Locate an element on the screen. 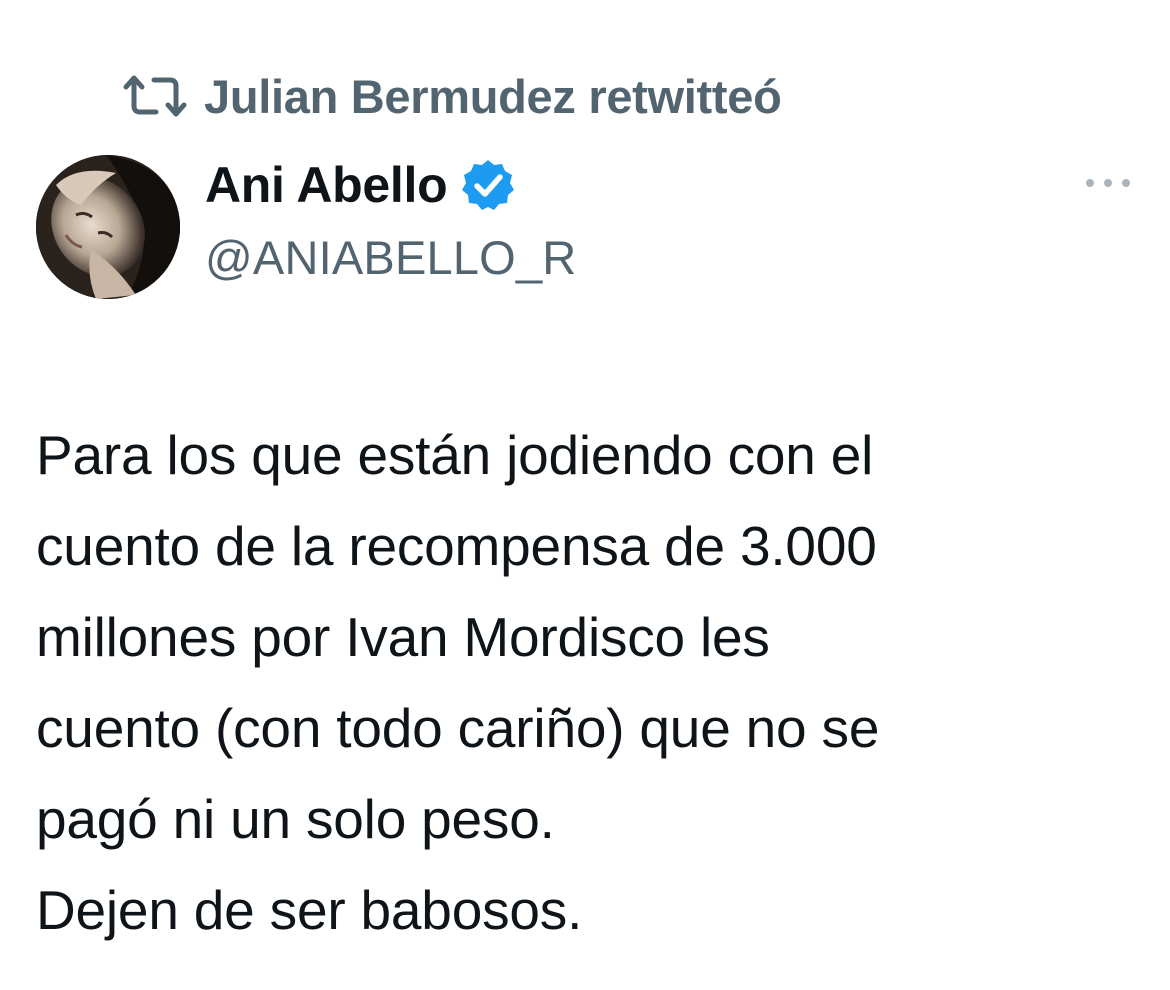  tweet-text-line: pagó ni un solo peso. is located at coordinates (295, 819).